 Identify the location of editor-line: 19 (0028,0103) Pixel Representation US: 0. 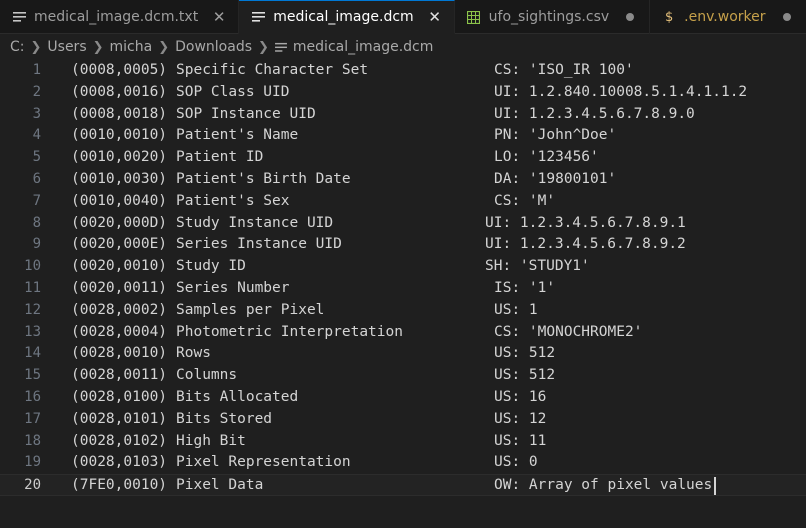
(403, 463).